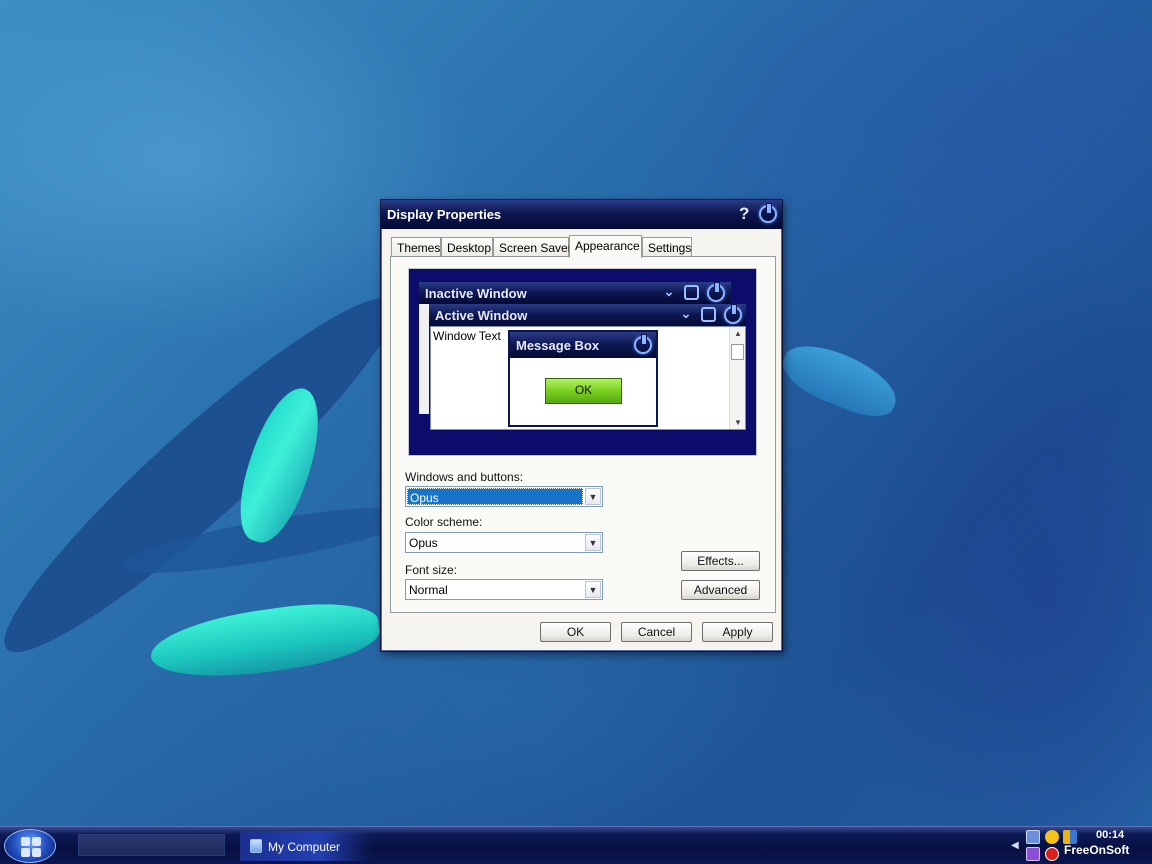  What do you see at coordinates (583, 391) in the screenshot?
I see `message-box-ok-button: OK` at bounding box center [583, 391].